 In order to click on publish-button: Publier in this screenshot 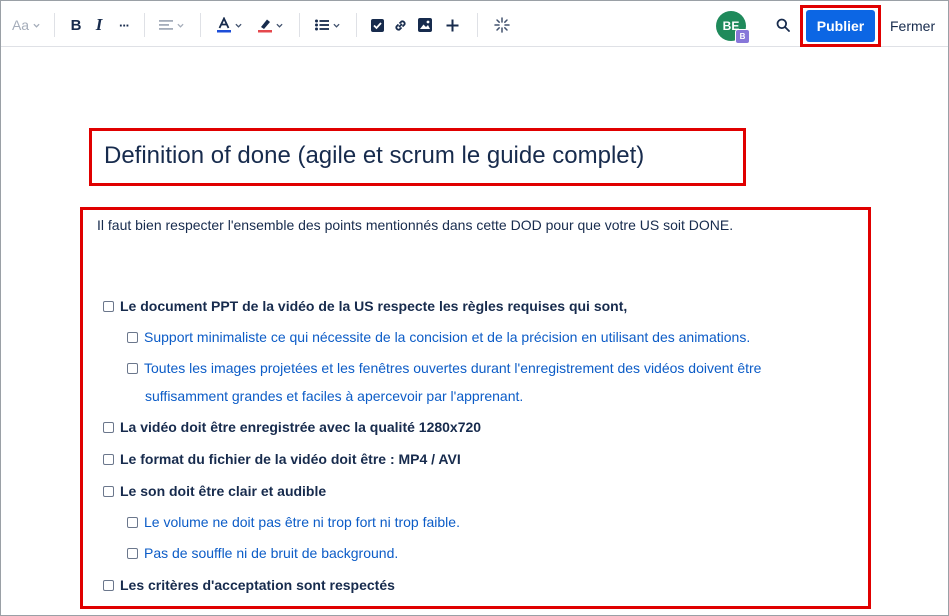, I will do `click(840, 26)`.